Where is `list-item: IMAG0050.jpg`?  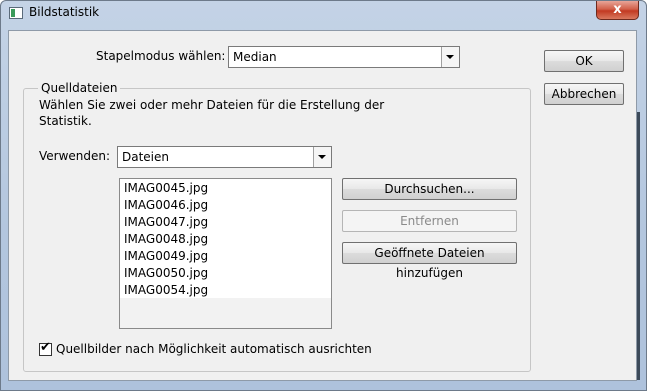
list-item: IMAG0050.jpg is located at coordinates (166, 273).